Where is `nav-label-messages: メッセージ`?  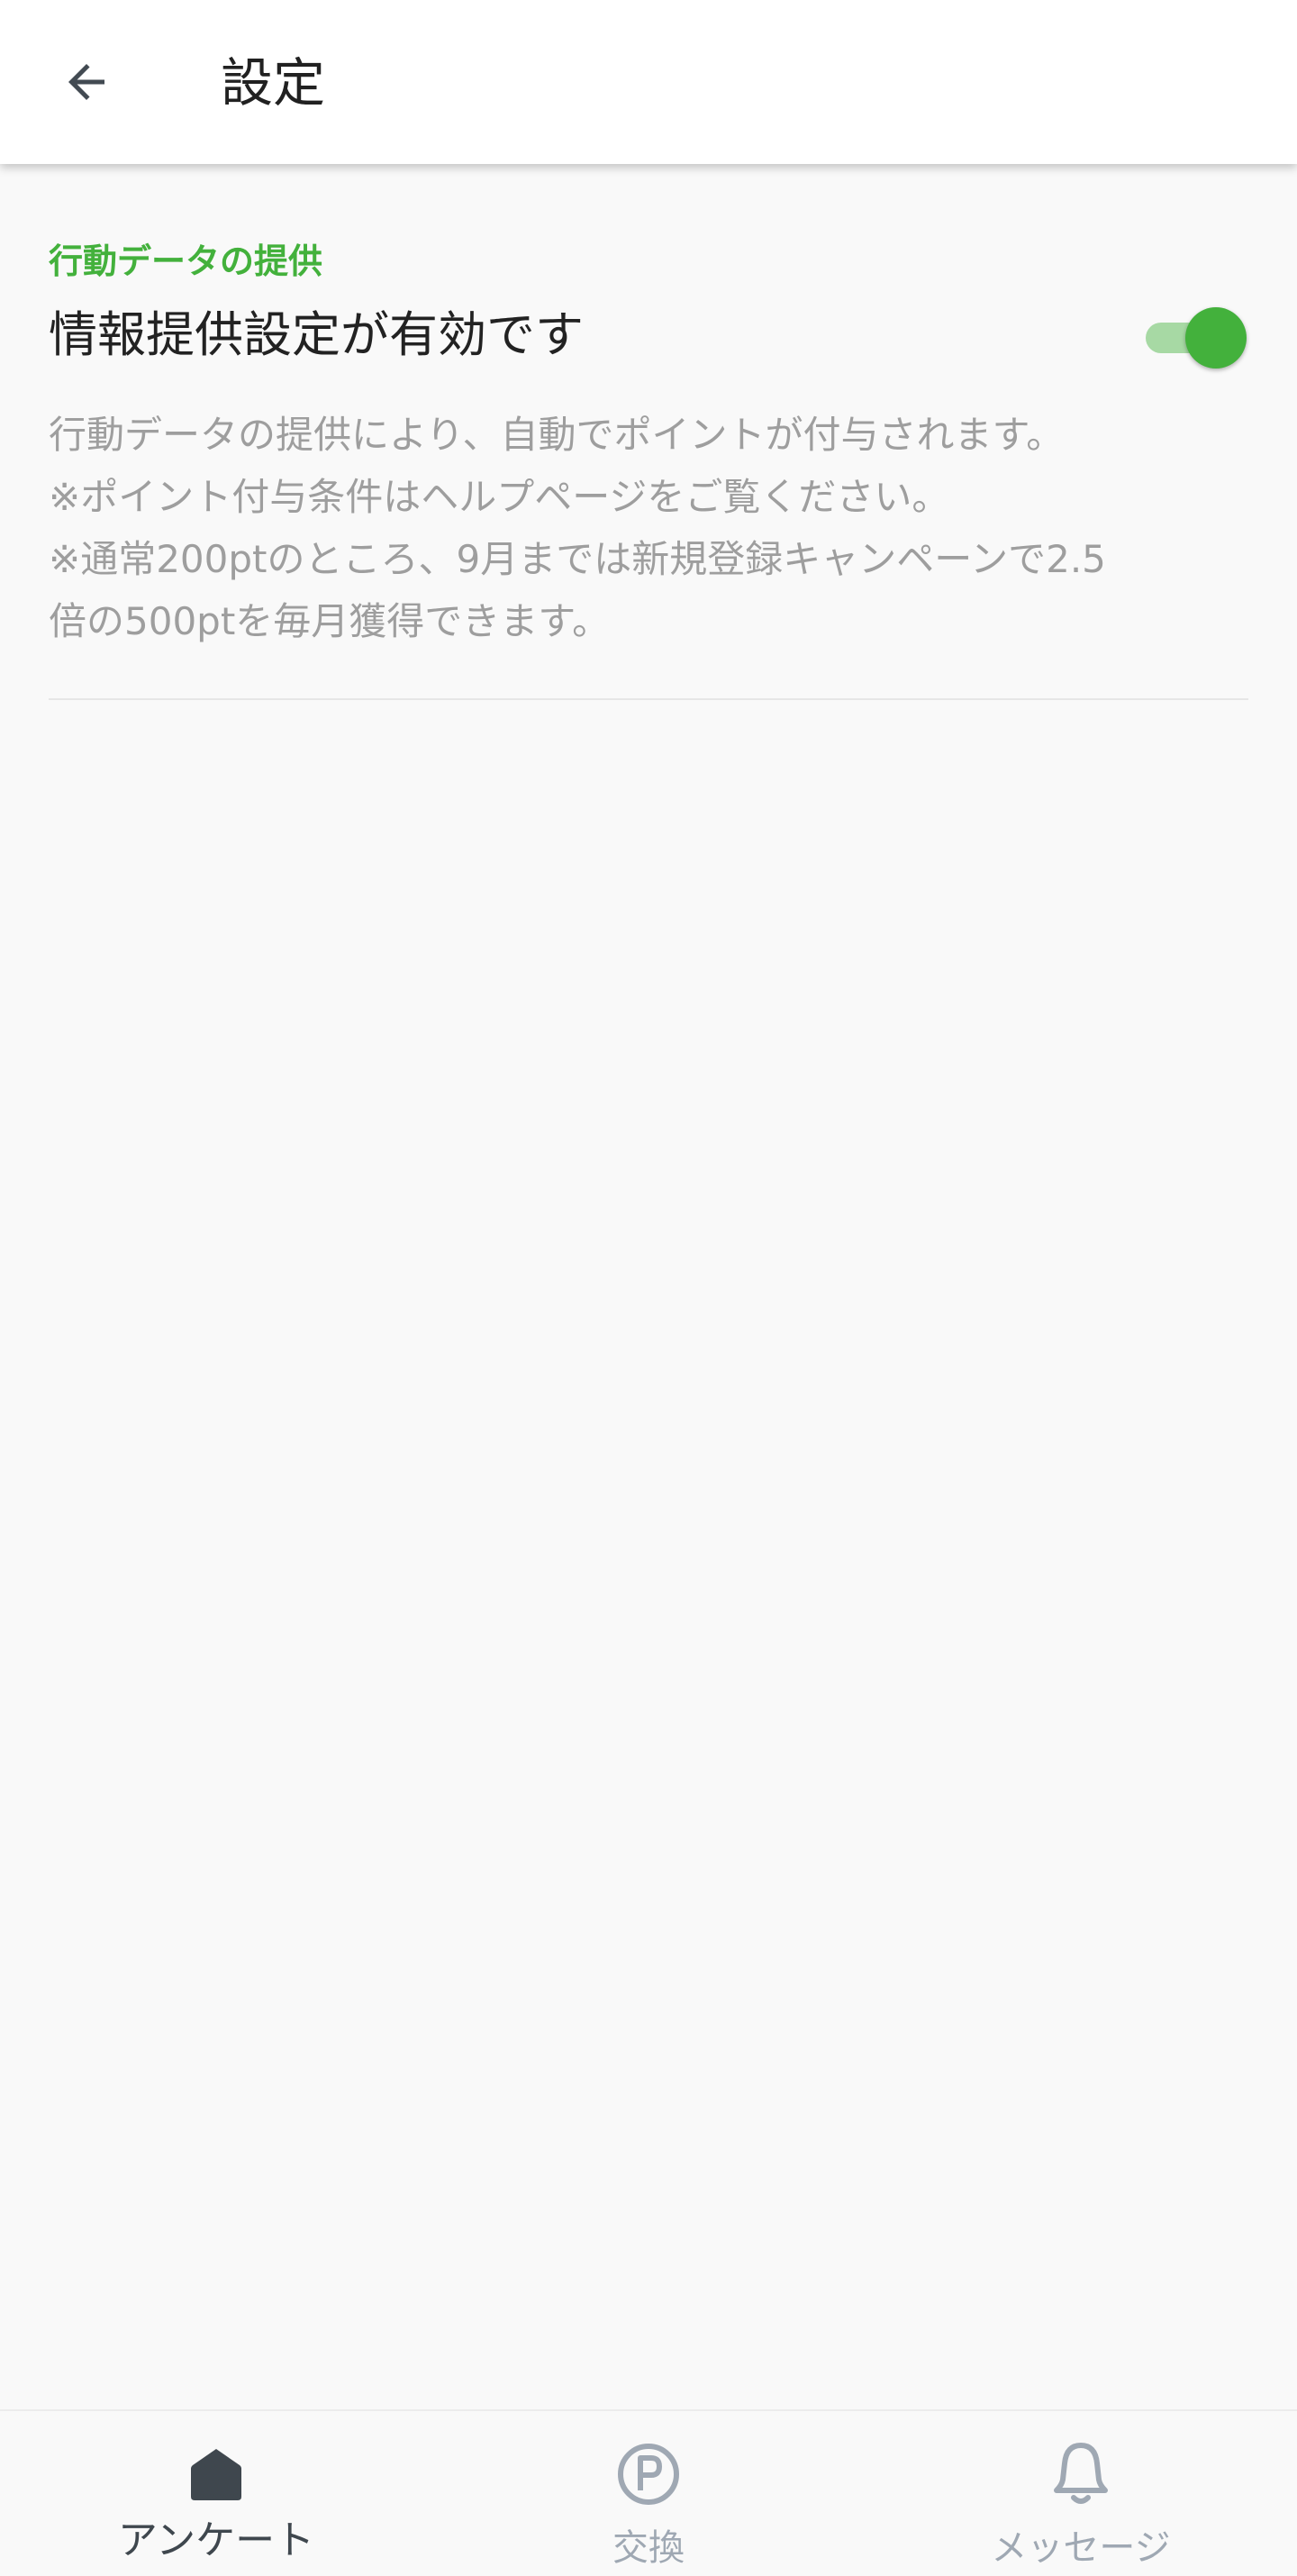 nav-label-messages: メッセージ is located at coordinates (1081, 2548).